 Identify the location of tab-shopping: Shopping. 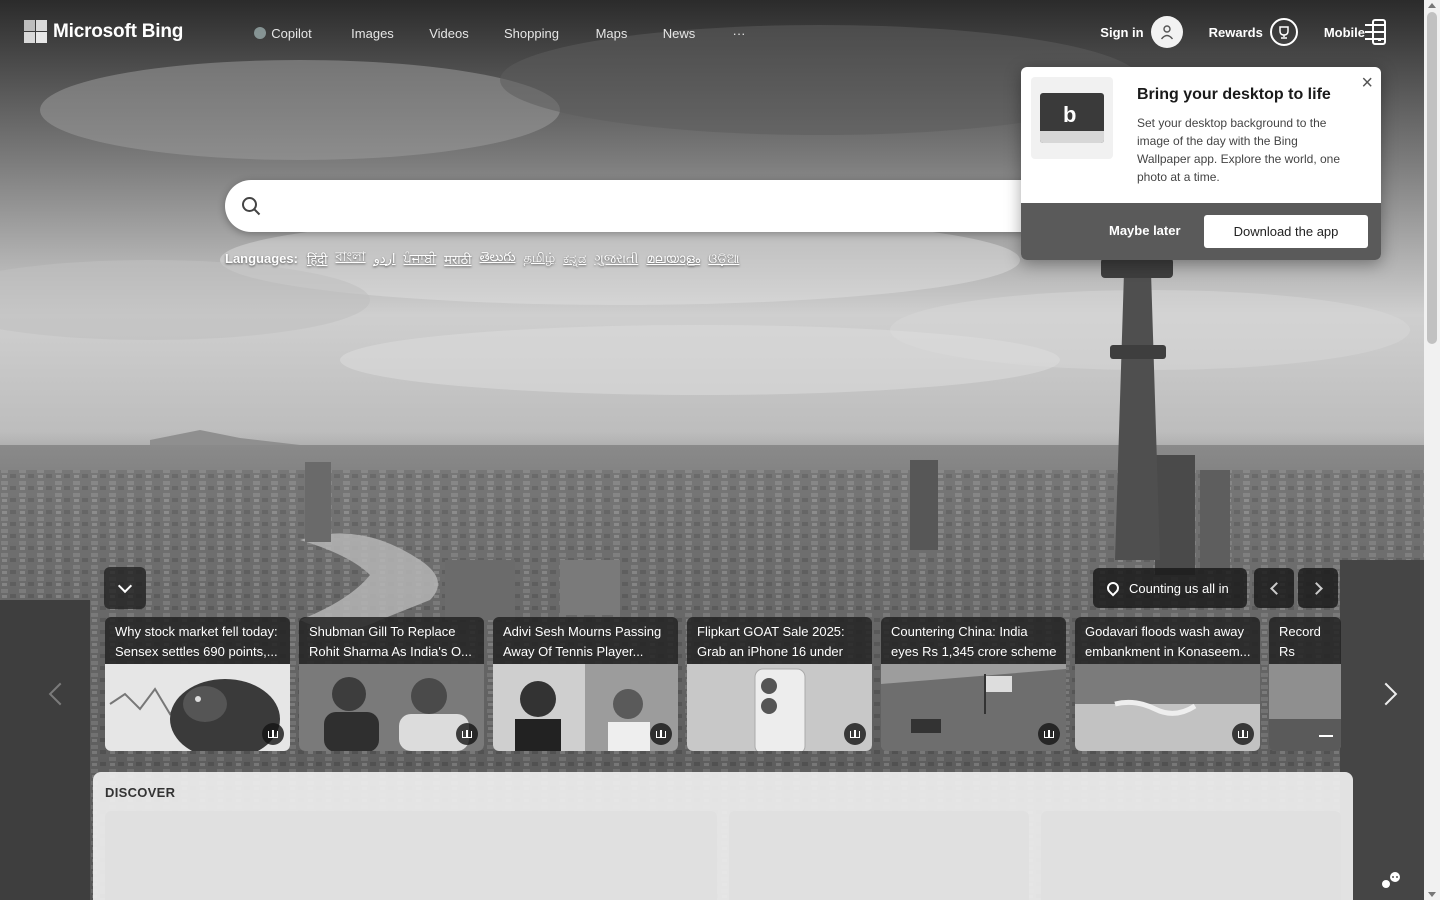
(531, 33).